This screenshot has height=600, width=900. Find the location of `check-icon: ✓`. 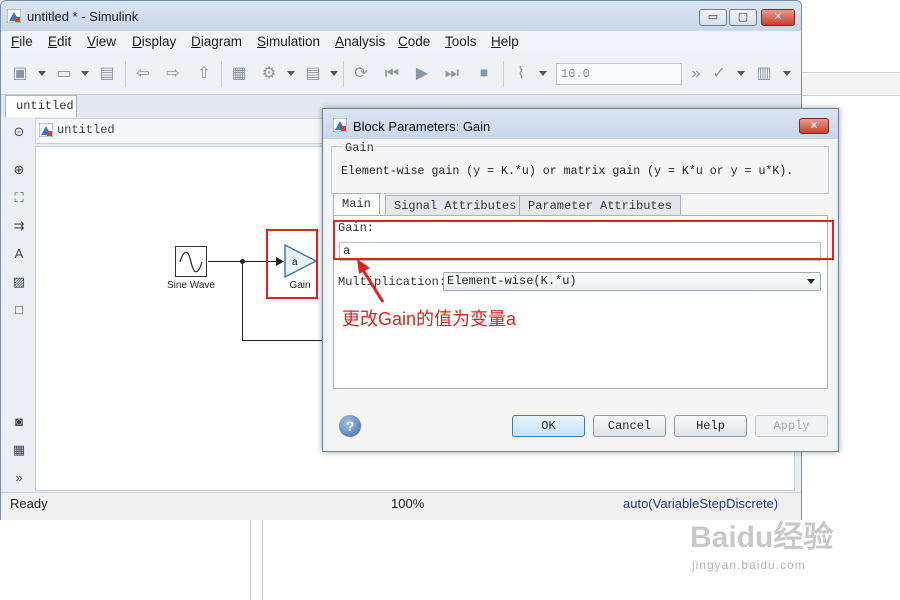

check-icon: ✓ is located at coordinates (719, 74).